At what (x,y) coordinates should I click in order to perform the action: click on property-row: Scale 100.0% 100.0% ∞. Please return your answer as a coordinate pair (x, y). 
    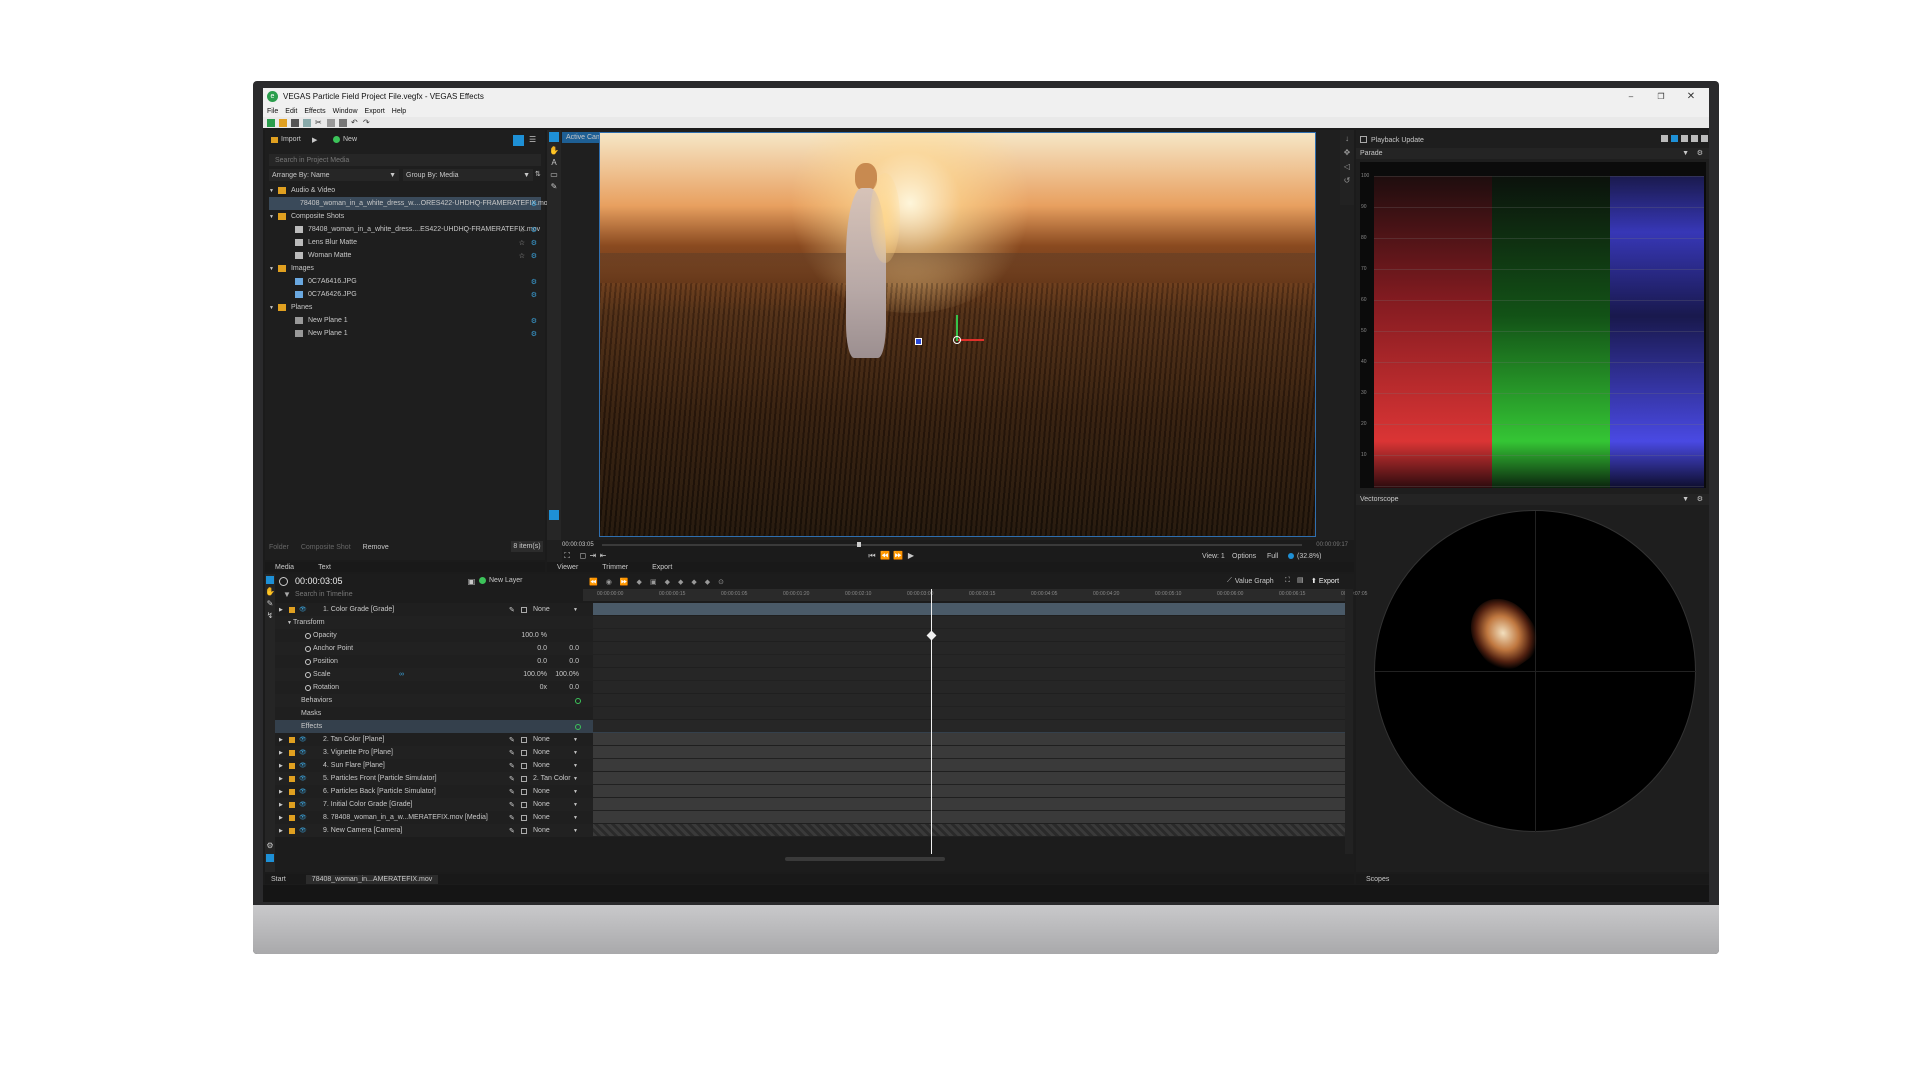
    Looking at the image, I should click on (810, 674).